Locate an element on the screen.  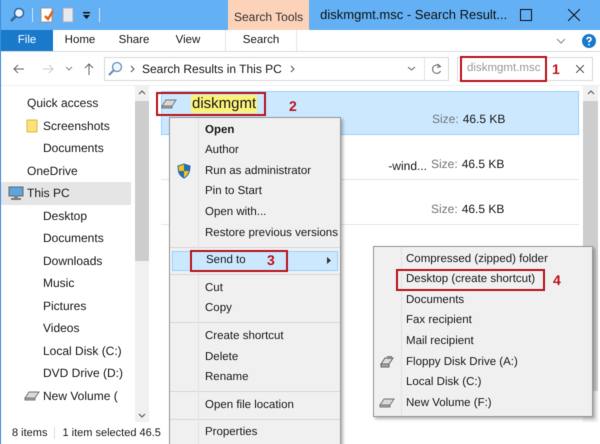
floppy-drive-icon is located at coordinates (387, 362).